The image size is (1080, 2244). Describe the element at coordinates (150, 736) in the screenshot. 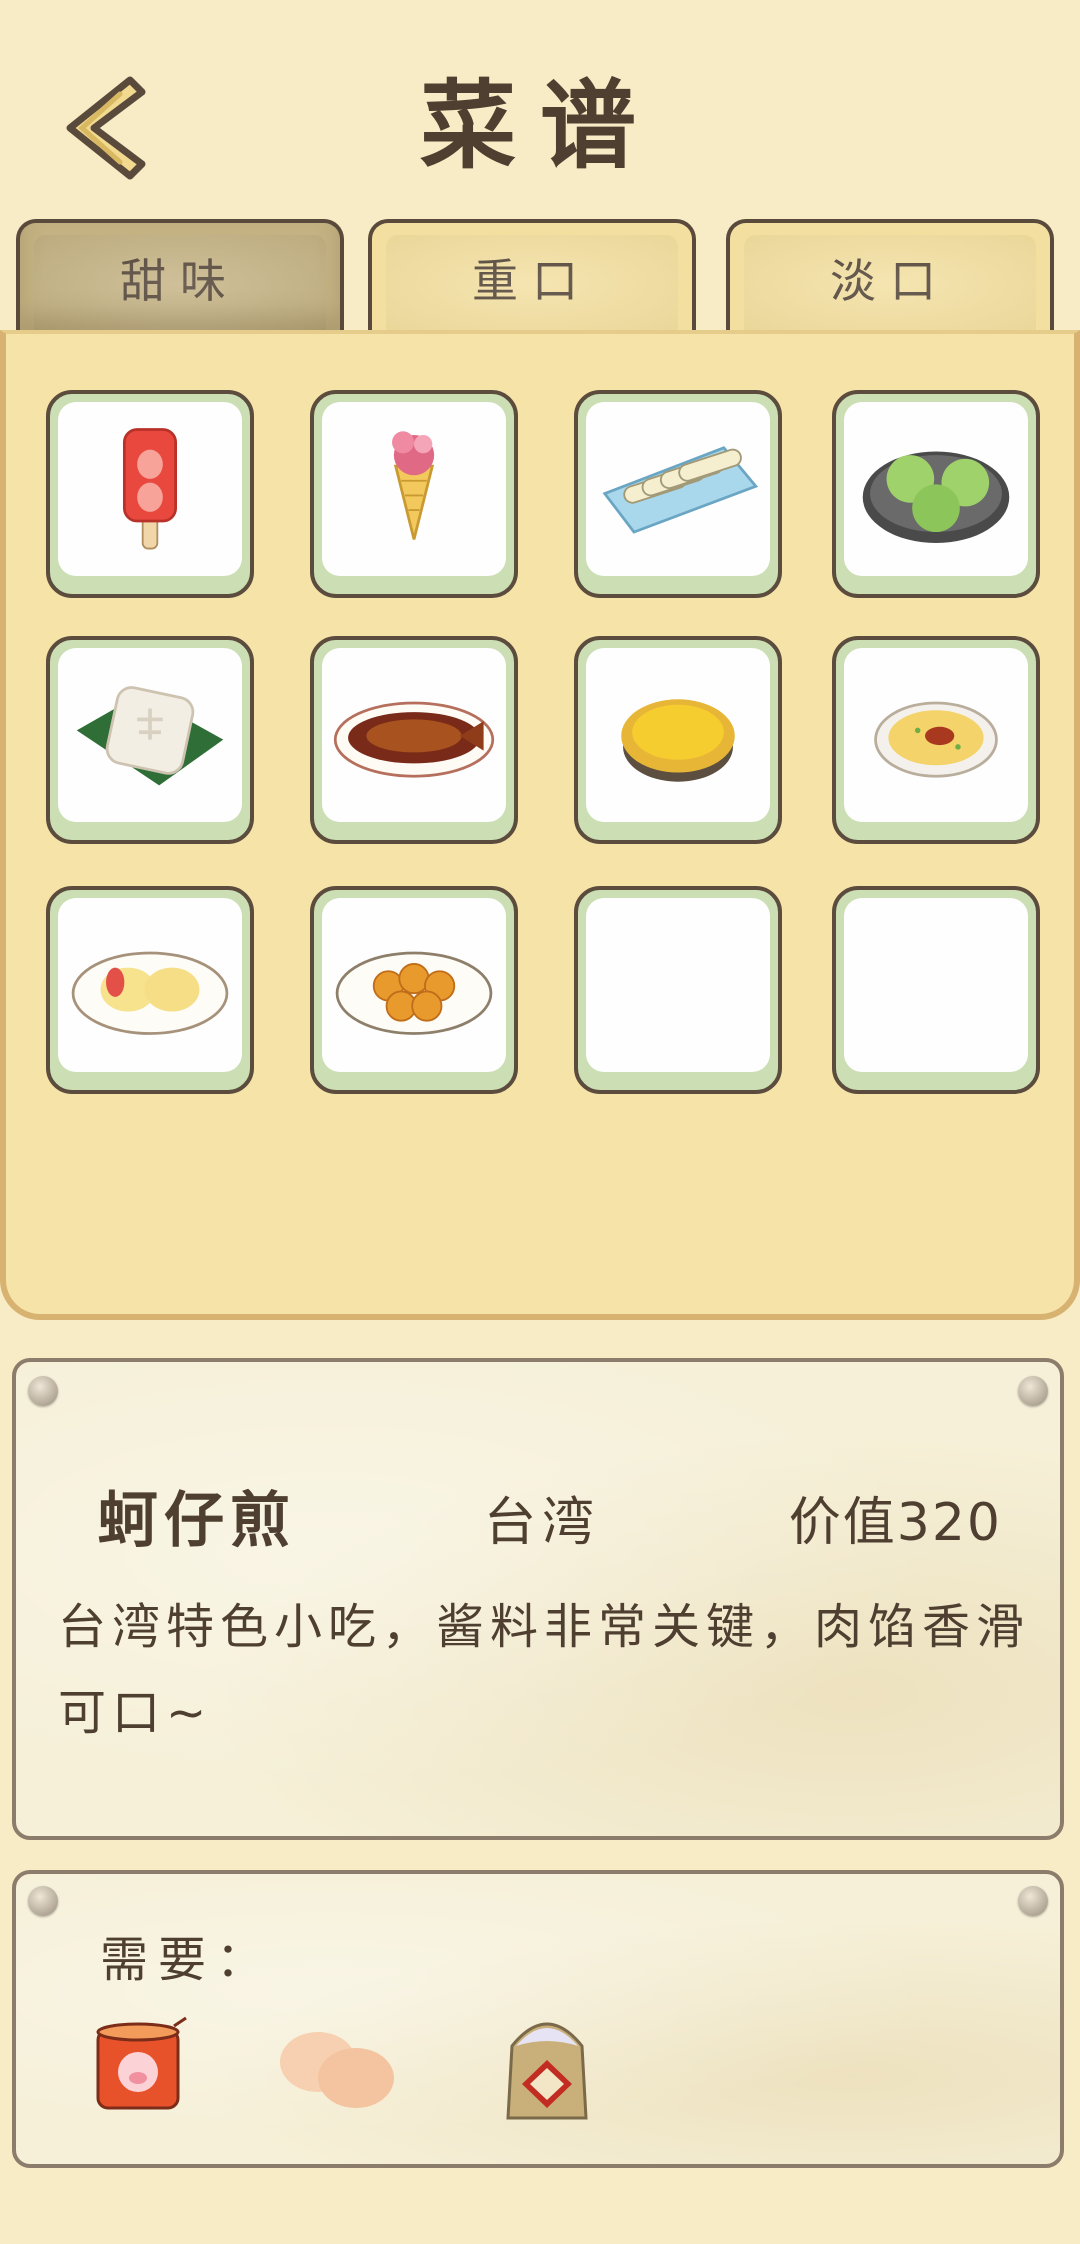

I see `white-cake-on-leaf-icon` at that location.